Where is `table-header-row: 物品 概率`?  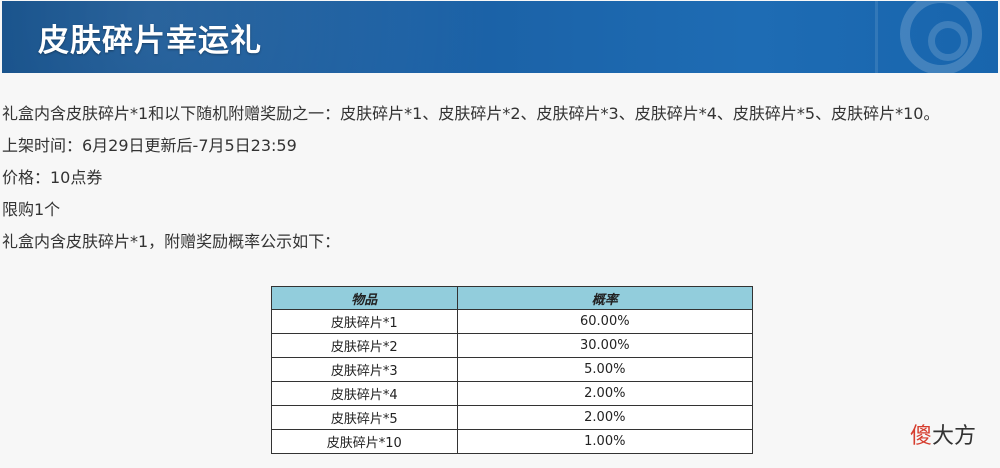 table-header-row: 物品 概率 is located at coordinates (512, 298).